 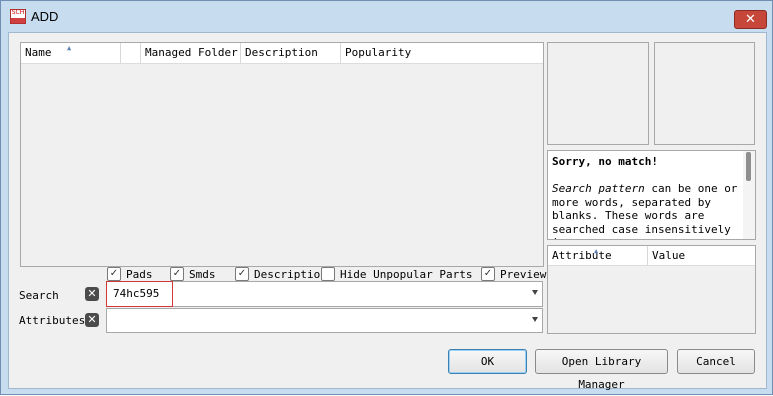 What do you see at coordinates (52, 320) in the screenshot?
I see `attributes-label: Attributes` at bounding box center [52, 320].